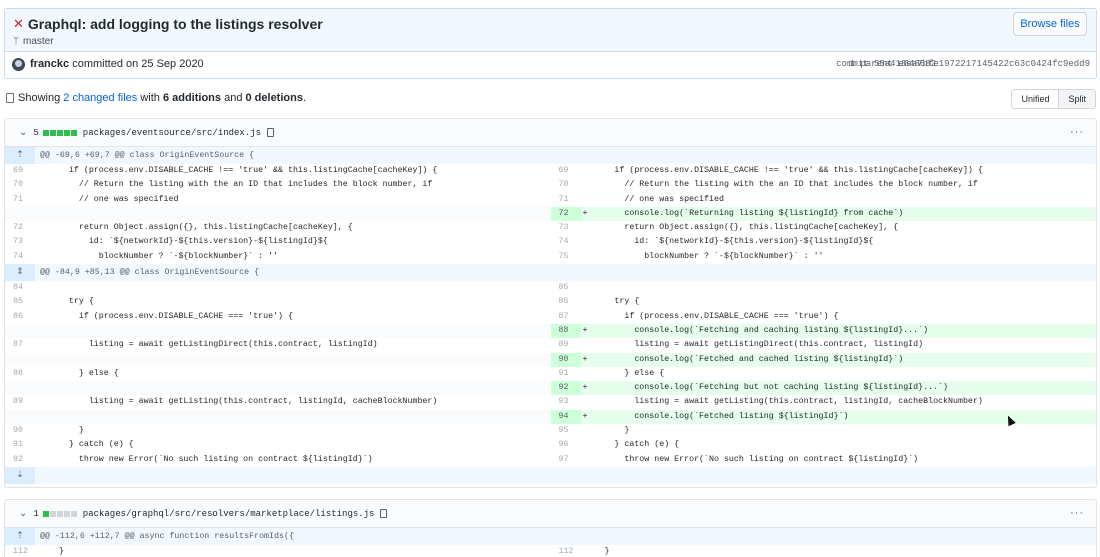  What do you see at coordinates (18, 64) in the screenshot?
I see `avatar` at bounding box center [18, 64].